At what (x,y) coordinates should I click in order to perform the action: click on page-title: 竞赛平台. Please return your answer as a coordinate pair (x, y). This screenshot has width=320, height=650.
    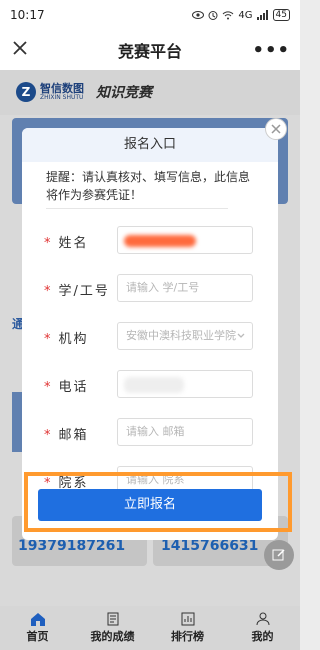
    Looking at the image, I should click on (149, 51).